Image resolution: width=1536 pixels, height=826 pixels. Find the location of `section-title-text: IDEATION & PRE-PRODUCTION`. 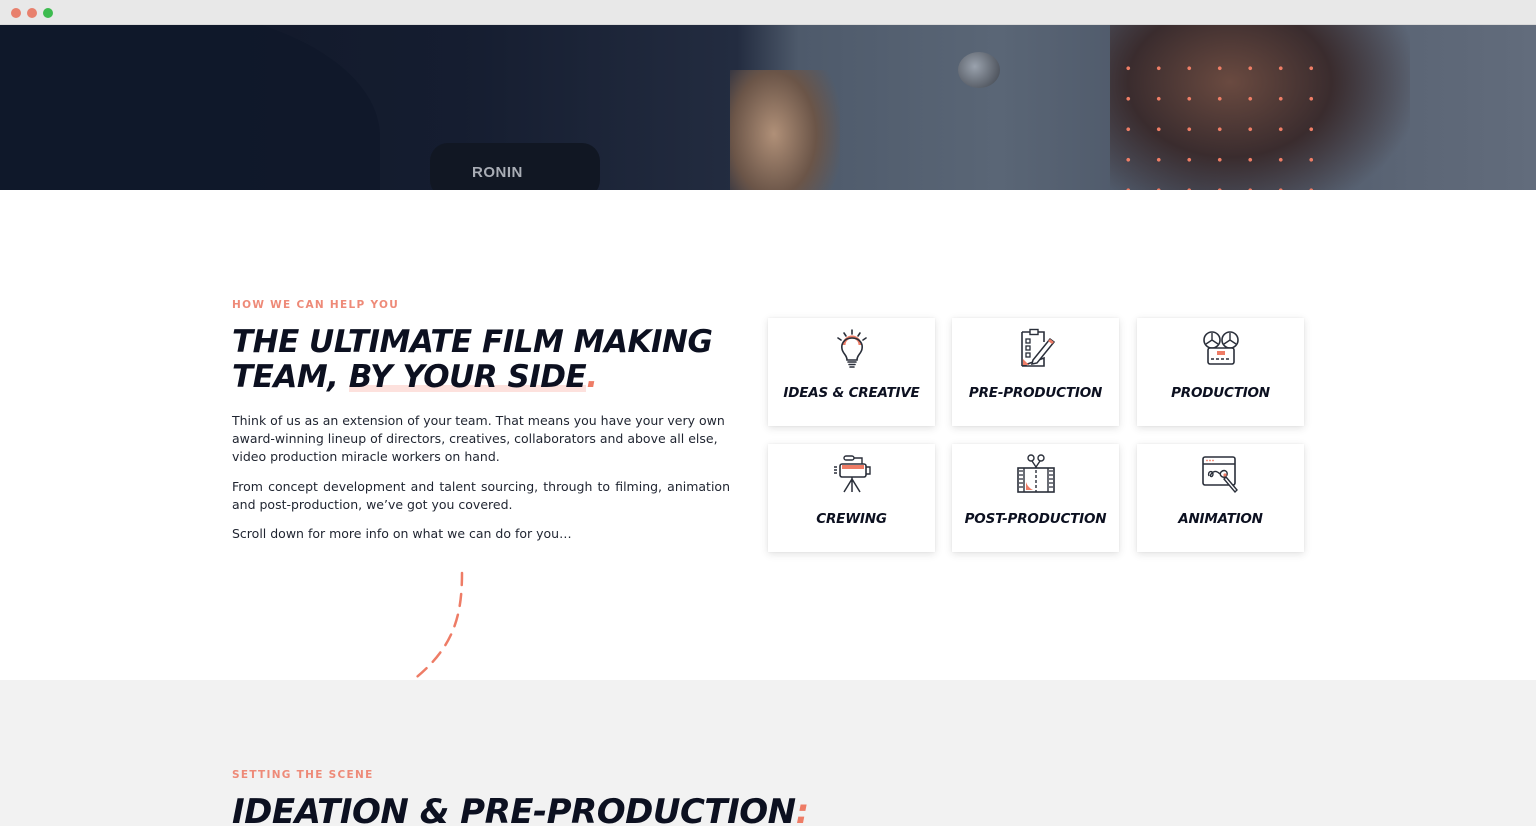

section-title-text: IDEATION & PRE-PRODUCTION is located at coordinates (514, 809).